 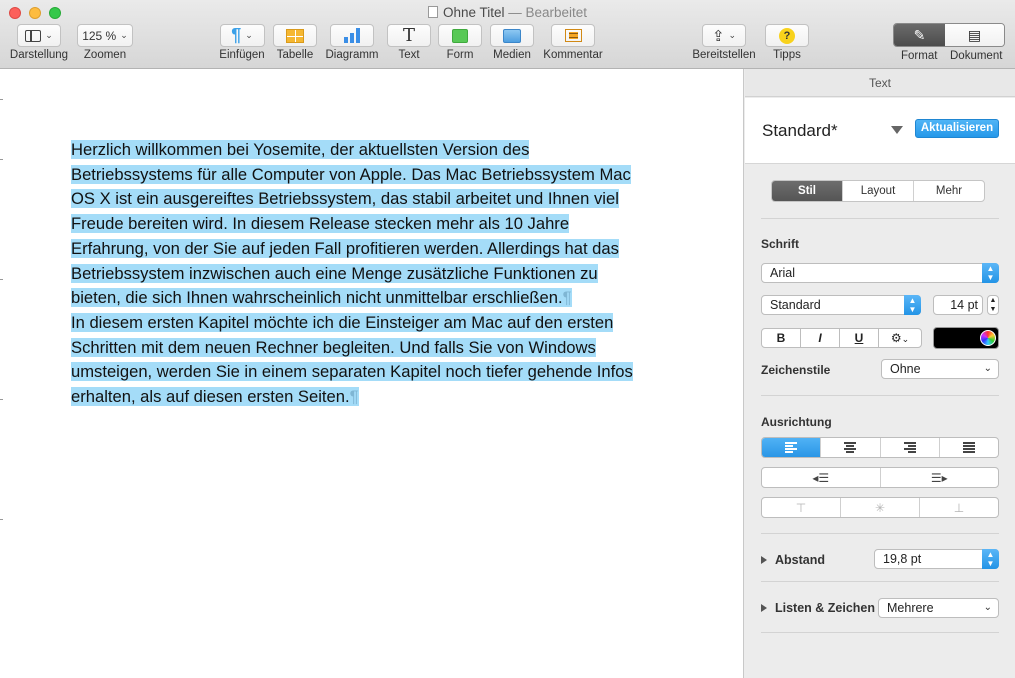 What do you see at coordinates (821, 477) in the screenshot?
I see `decrease-indent-button: ◂☰` at bounding box center [821, 477].